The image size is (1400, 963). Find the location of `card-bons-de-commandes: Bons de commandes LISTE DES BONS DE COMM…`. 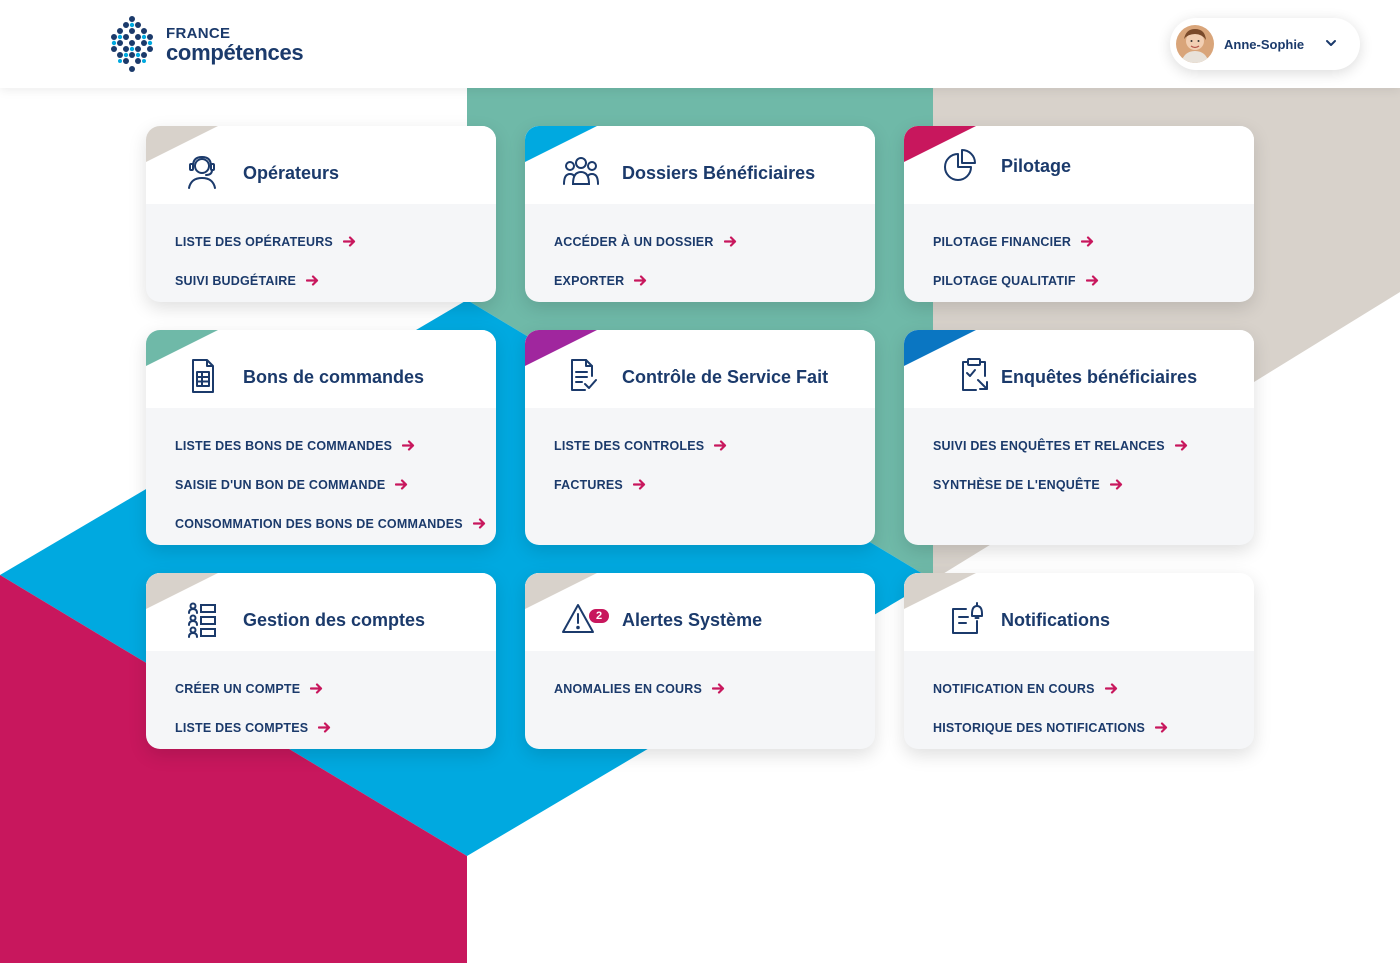

card-bons-de-commandes: Bons de commandes LISTE DES BONS DE COMM… is located at coordinates (321, 437).